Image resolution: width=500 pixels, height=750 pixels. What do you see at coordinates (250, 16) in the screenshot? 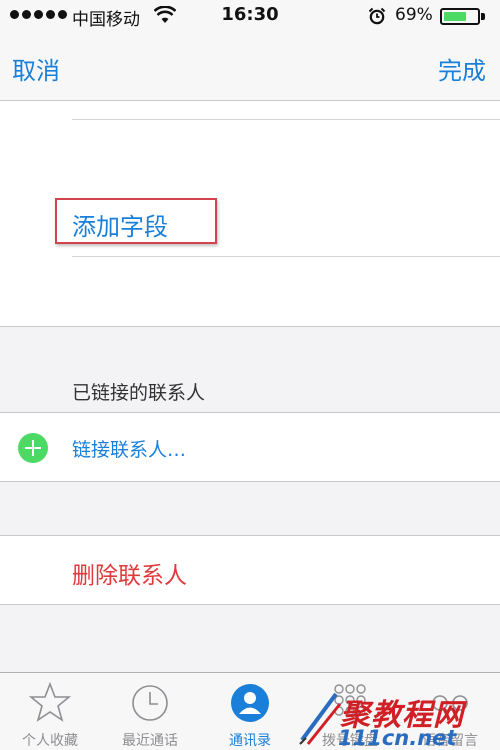
I see `status-bar: 中国移动 16:30 69%` at bounding box center [250, 16].